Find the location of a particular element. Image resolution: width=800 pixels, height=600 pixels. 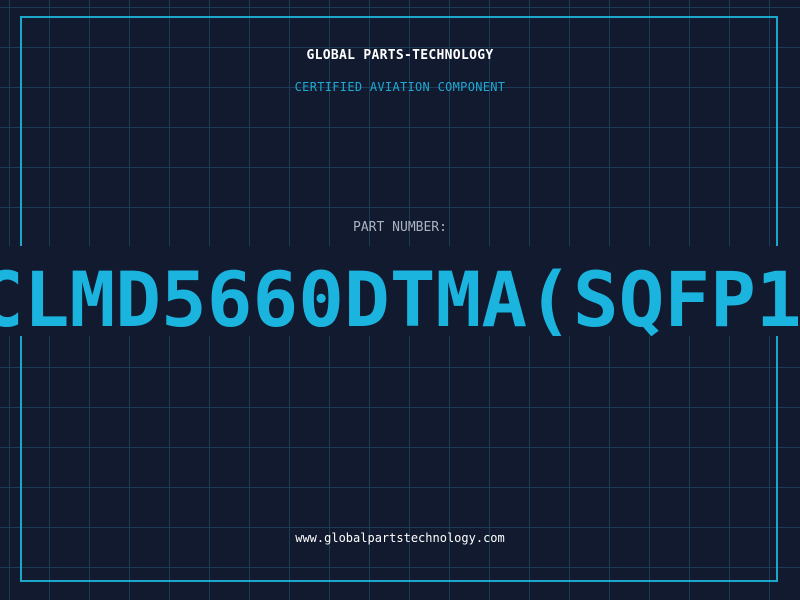

certification-subtitle: CERTIFIED AVIATION COMPONENT is located at coordinates (400, 87).